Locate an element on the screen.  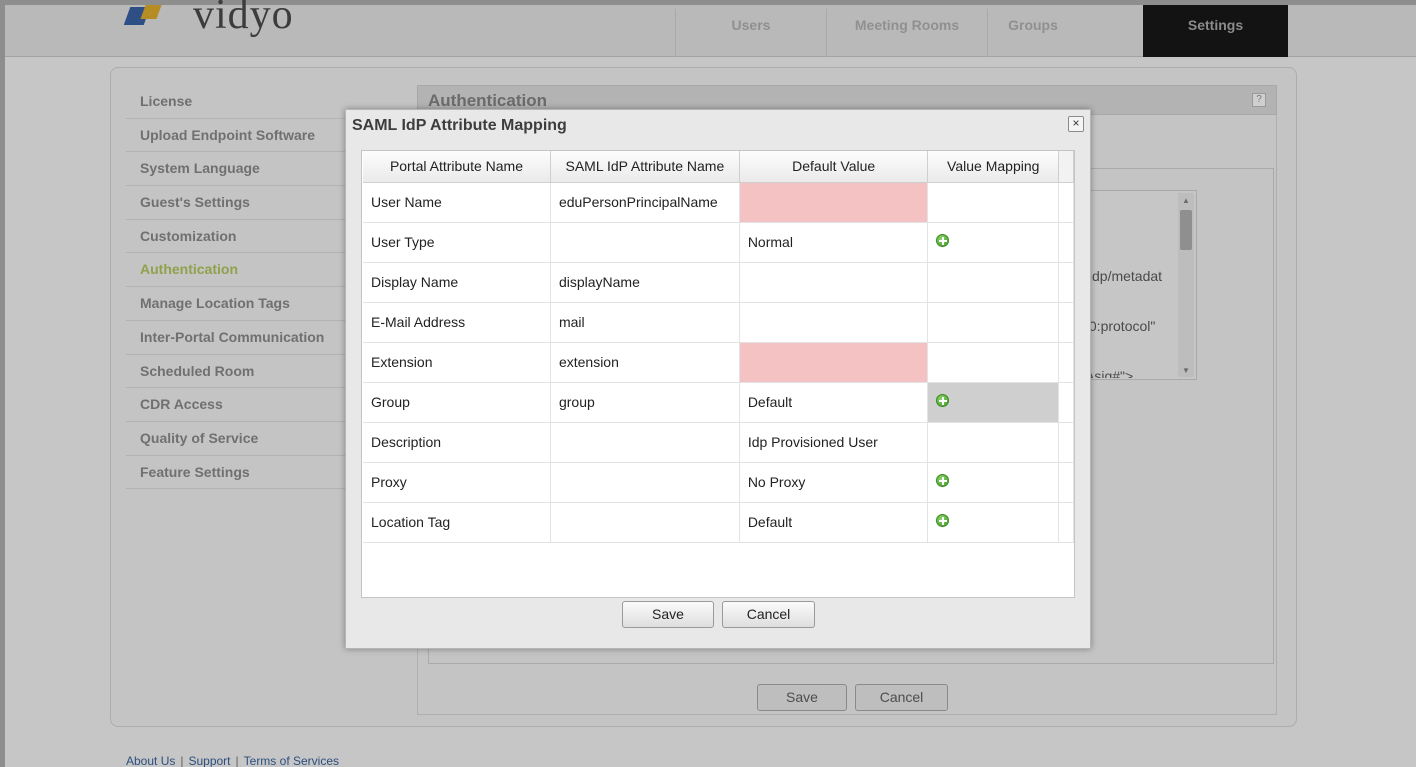
saml-attribute-cell: mail is located at coordinates (645, 322).